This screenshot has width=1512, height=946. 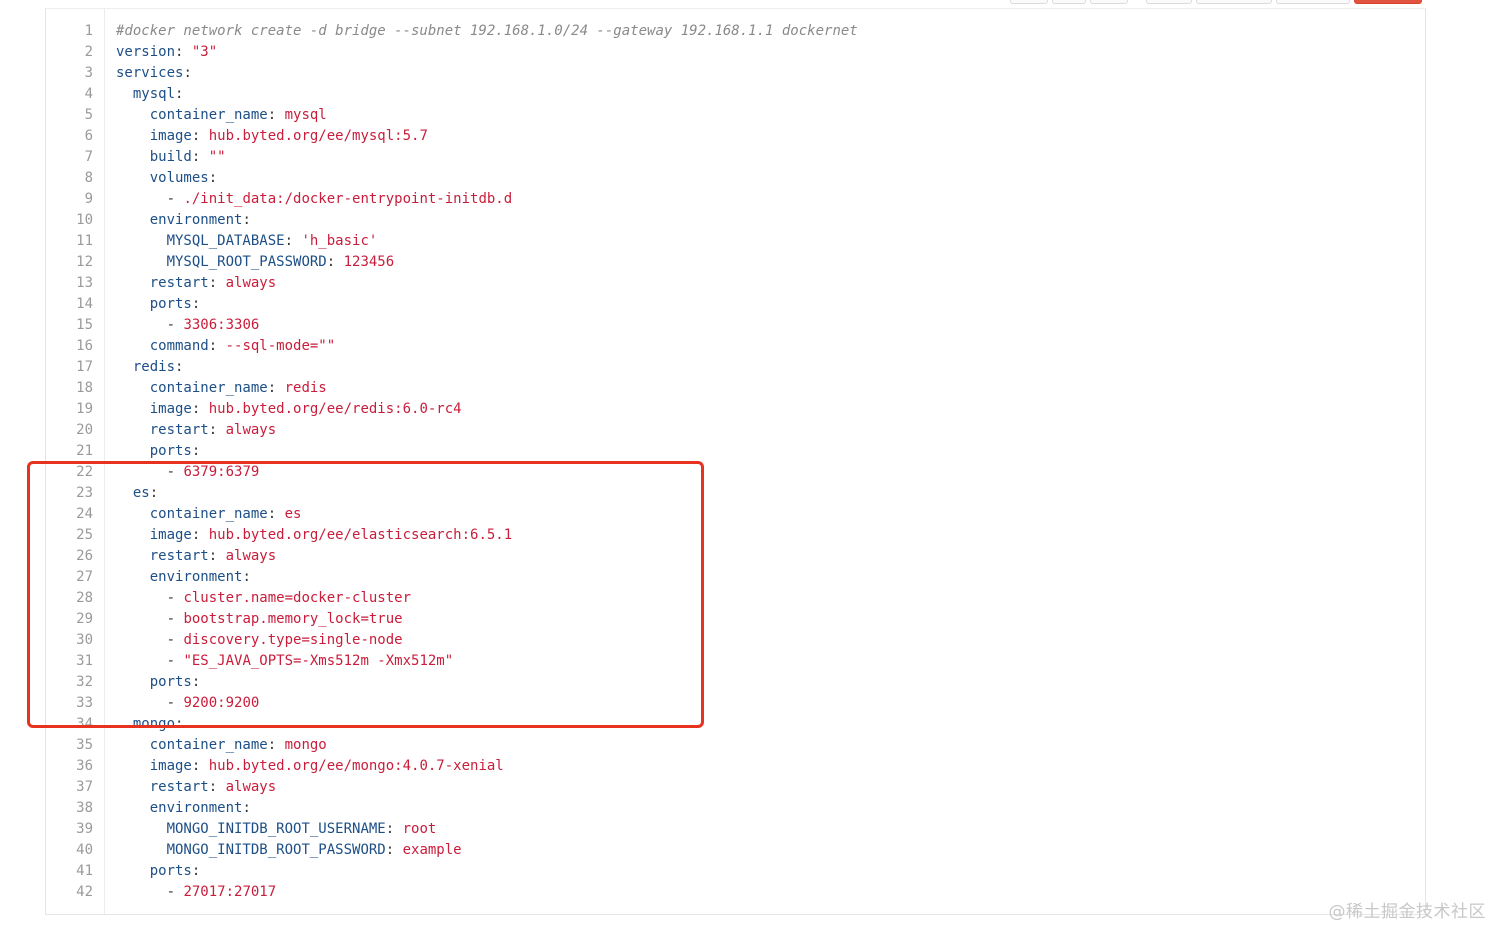 What do you see at coordinates (735, 325) in the screenshot?
I see `code-line: 15 - 3306:3306` at bounding box center [735, 325].